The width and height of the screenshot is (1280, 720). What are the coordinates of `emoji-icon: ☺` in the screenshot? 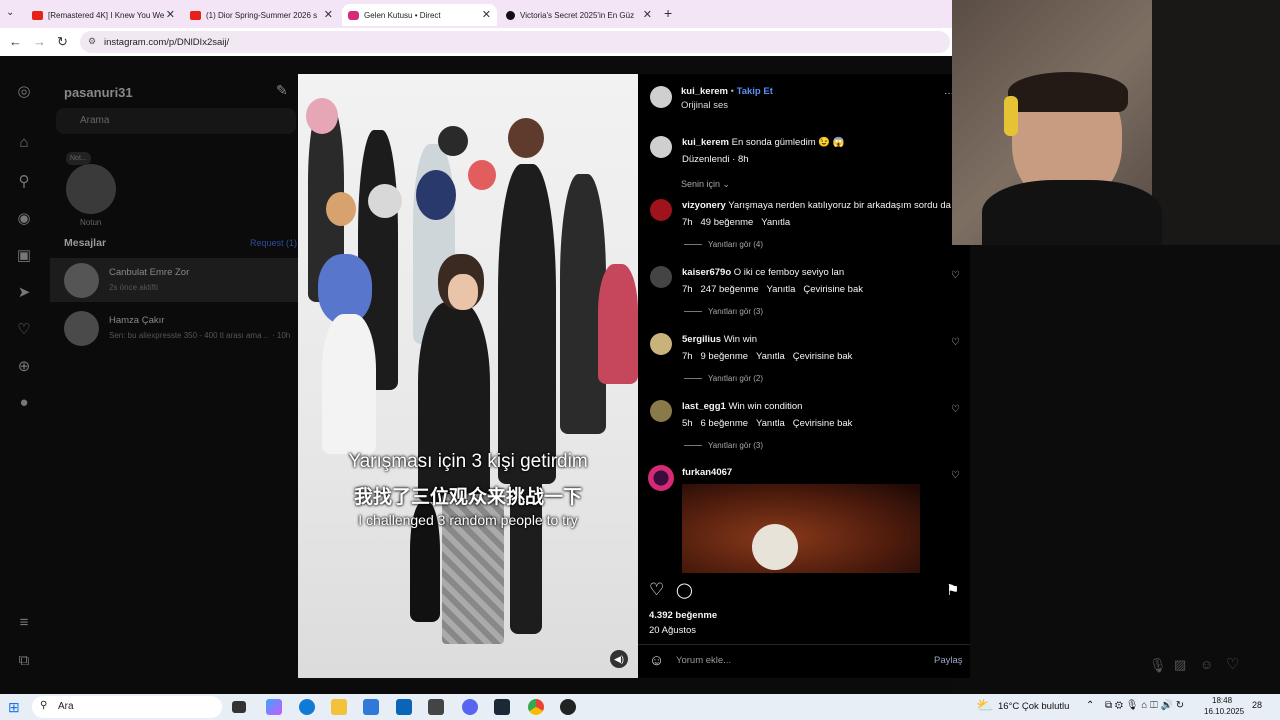 It's located at (656, 660).